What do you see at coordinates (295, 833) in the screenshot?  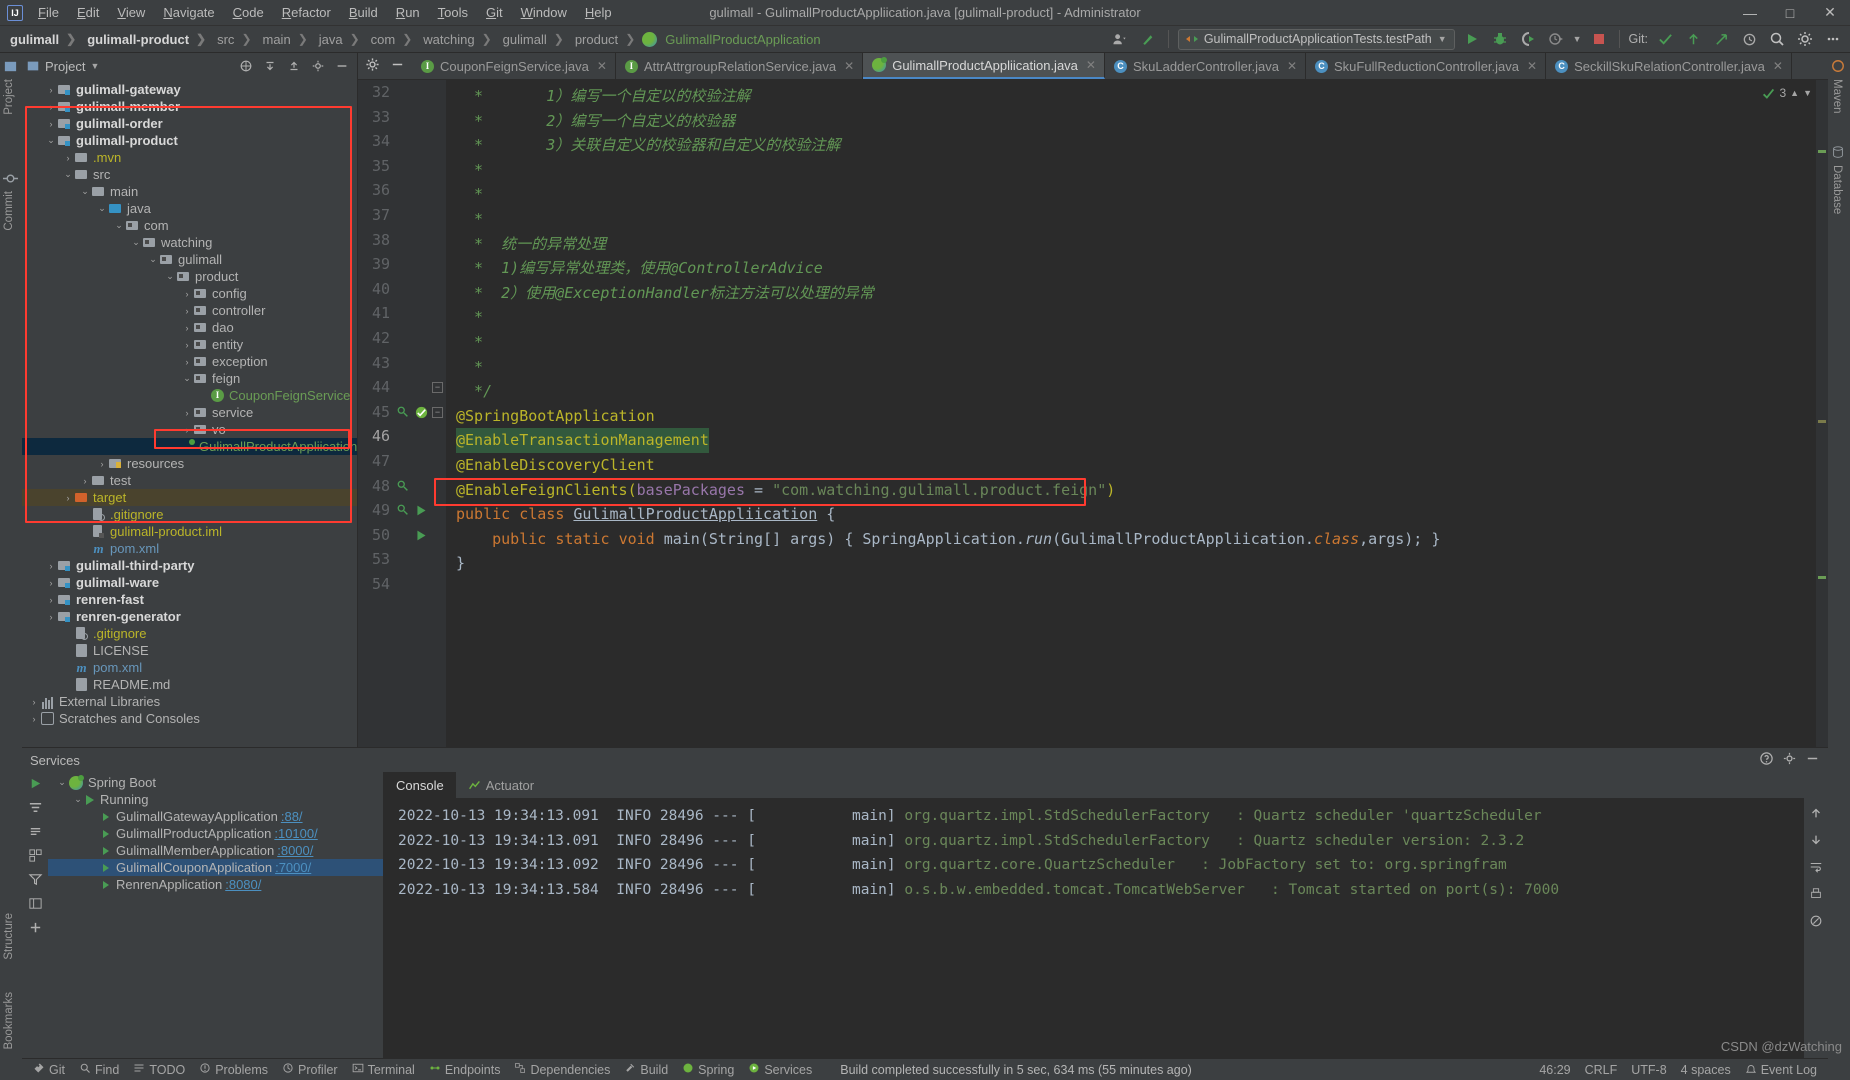 I see `service-port-link: :10100/` at bounding box center [295, 833].